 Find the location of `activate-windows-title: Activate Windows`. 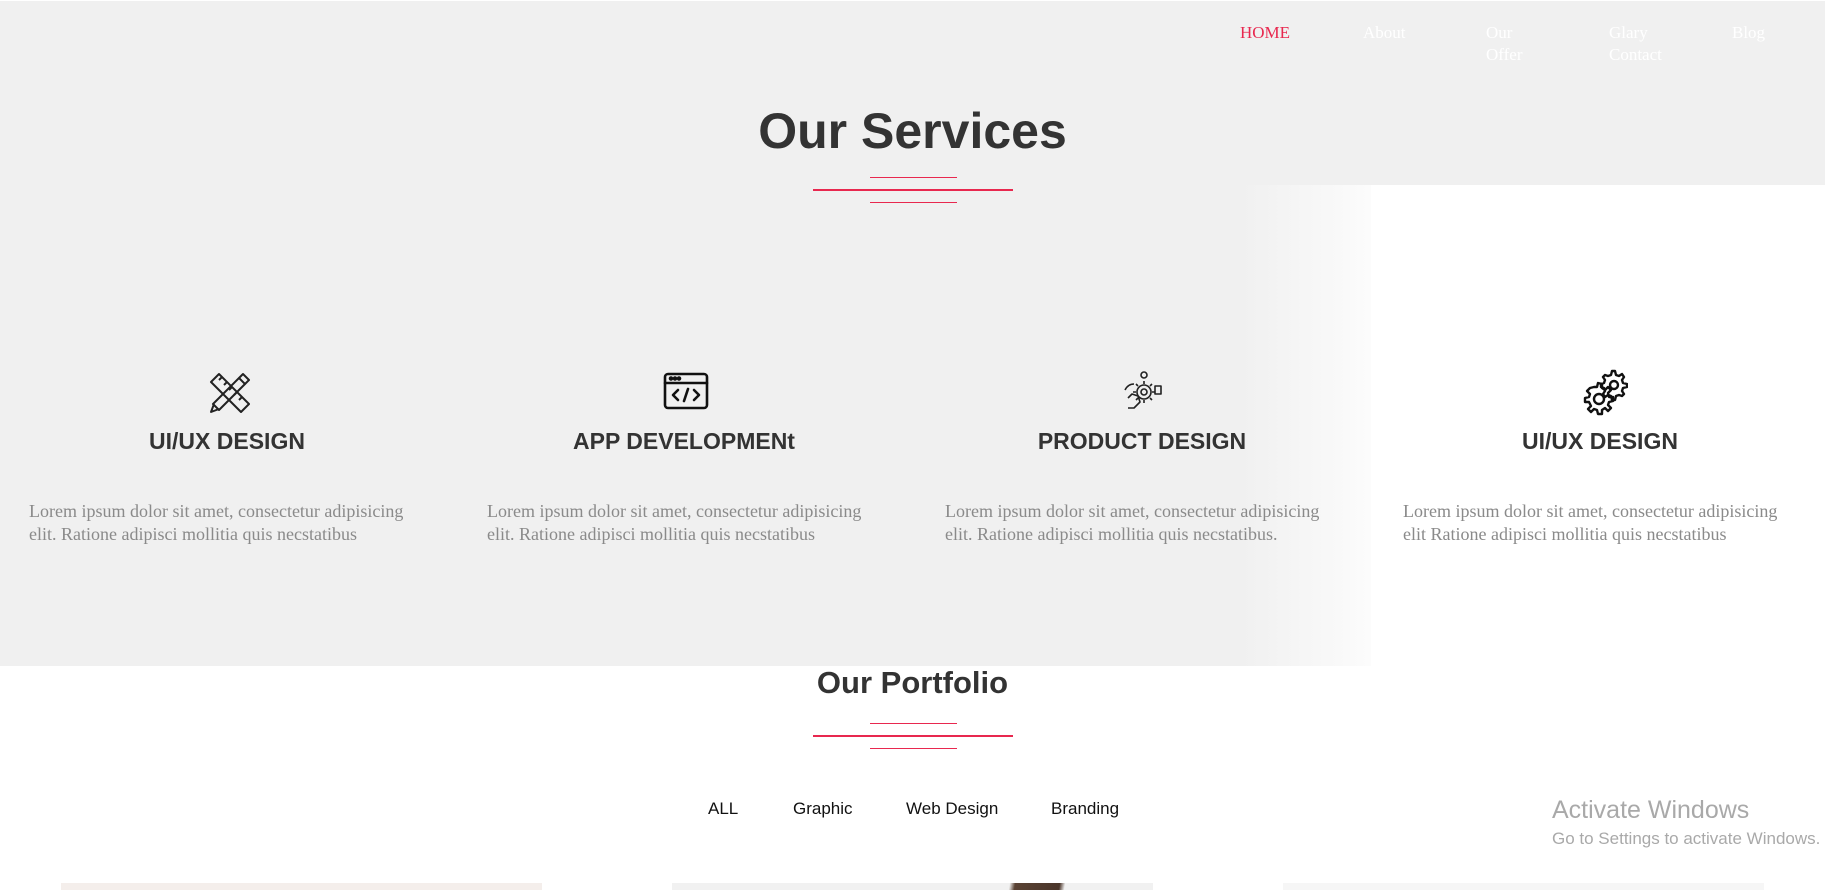

activate-windows-title: Activate Windows is located at coordinates (1651, 810).